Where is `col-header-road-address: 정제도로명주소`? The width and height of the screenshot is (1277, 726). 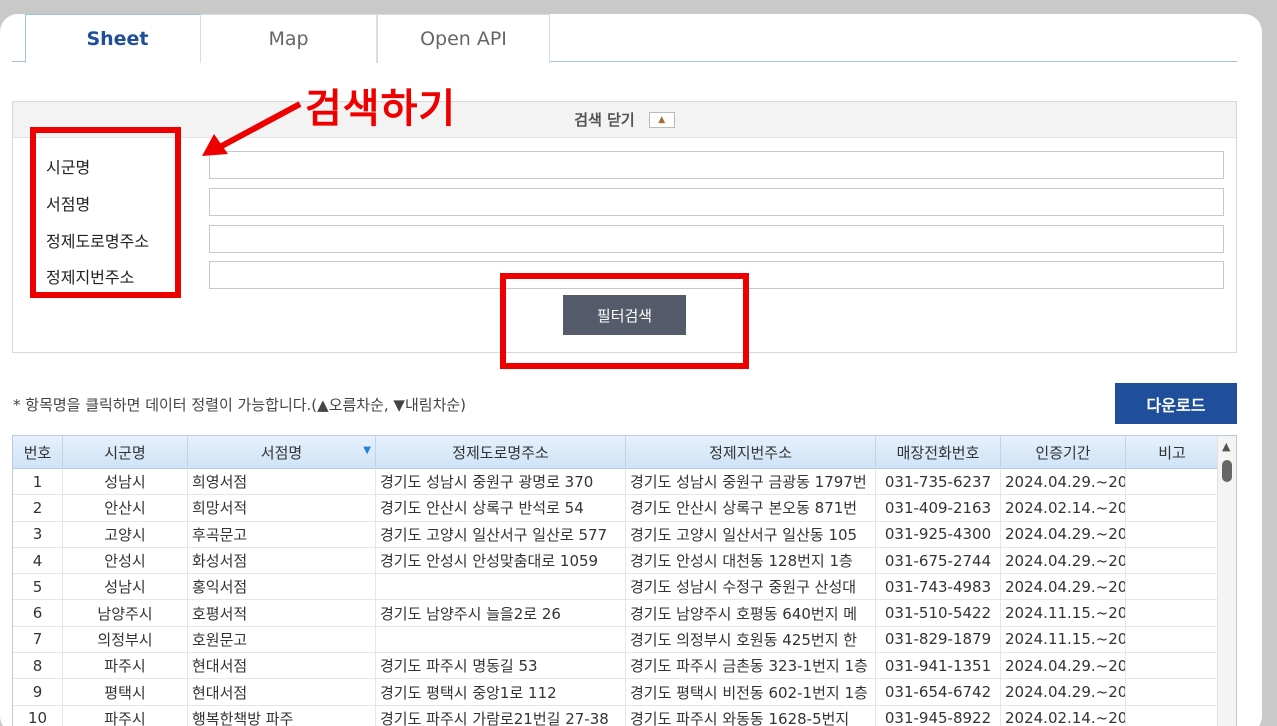 col-header-road-address: 정제도로명주소 is located at coordinates (501, 452).